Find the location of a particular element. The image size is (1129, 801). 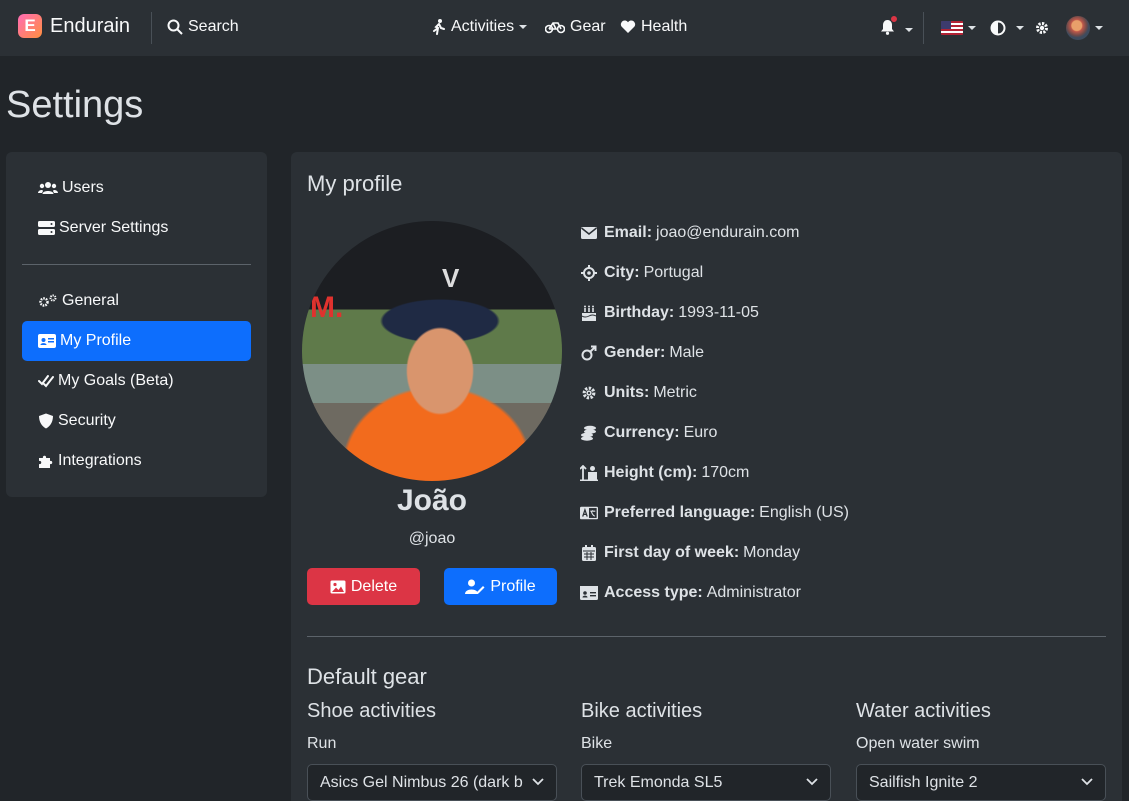

sidebar-item-users: Users is located at coordinates (136, 188).